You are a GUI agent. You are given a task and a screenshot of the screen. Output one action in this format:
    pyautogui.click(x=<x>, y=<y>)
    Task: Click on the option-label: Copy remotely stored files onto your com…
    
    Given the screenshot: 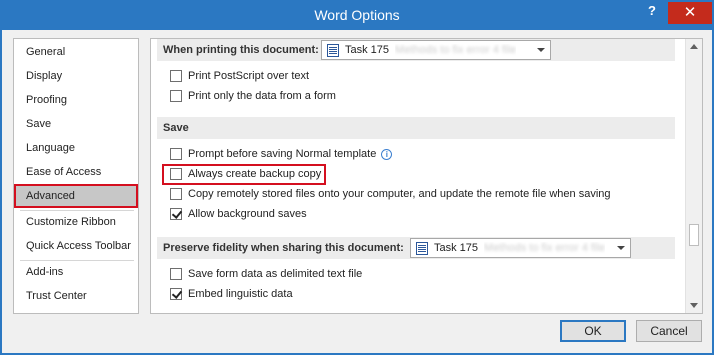 What is the action you would take?
    pyautogui.click(x=399, y=194)
    